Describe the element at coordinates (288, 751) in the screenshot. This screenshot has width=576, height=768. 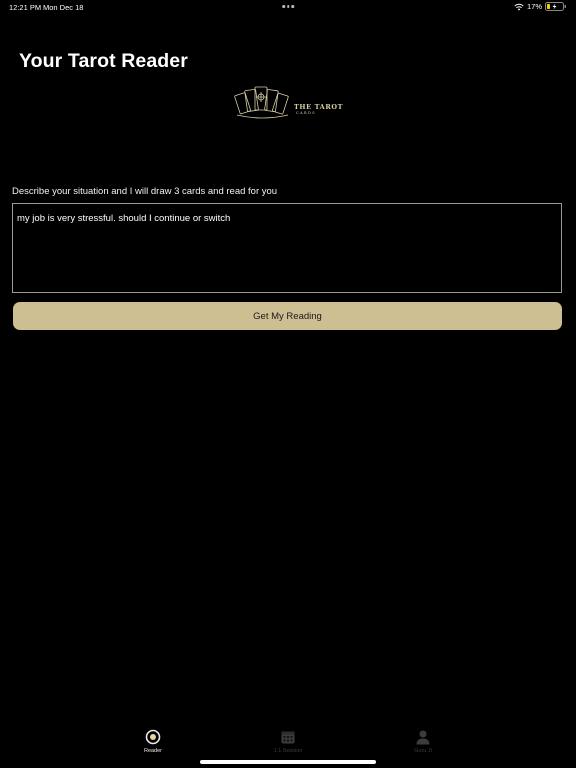
I see `tab-session-label: 1:1 Session` at that location.